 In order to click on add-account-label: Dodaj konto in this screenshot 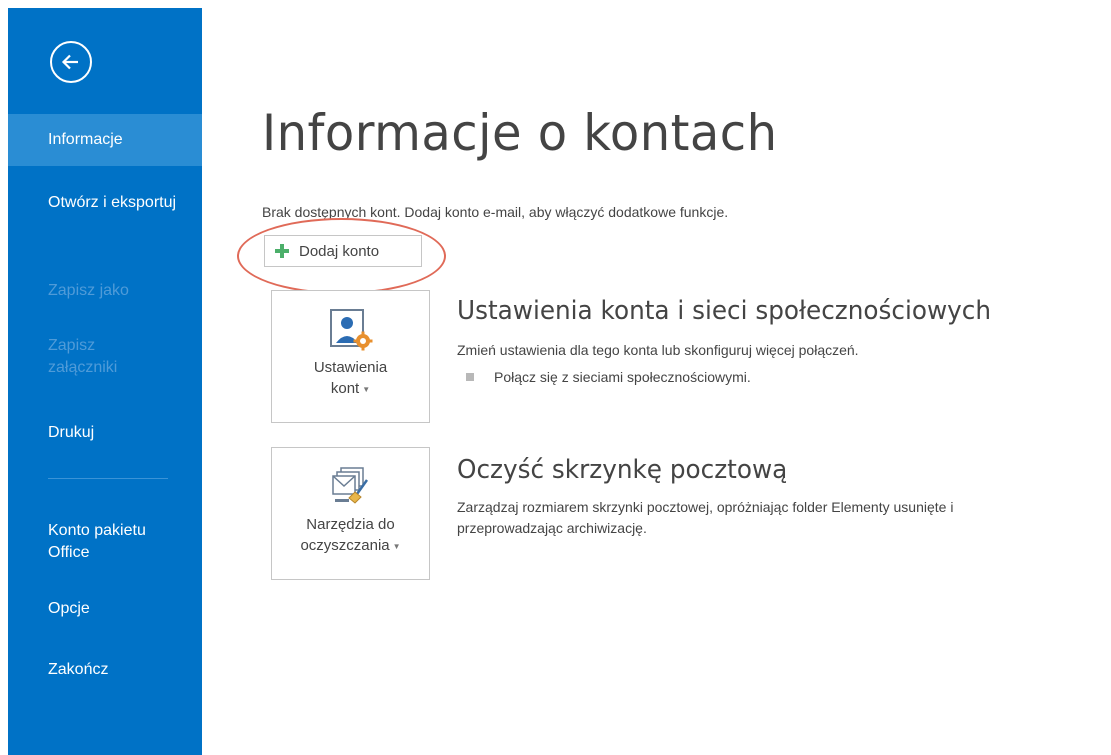, I will do `click(339, 251)`.